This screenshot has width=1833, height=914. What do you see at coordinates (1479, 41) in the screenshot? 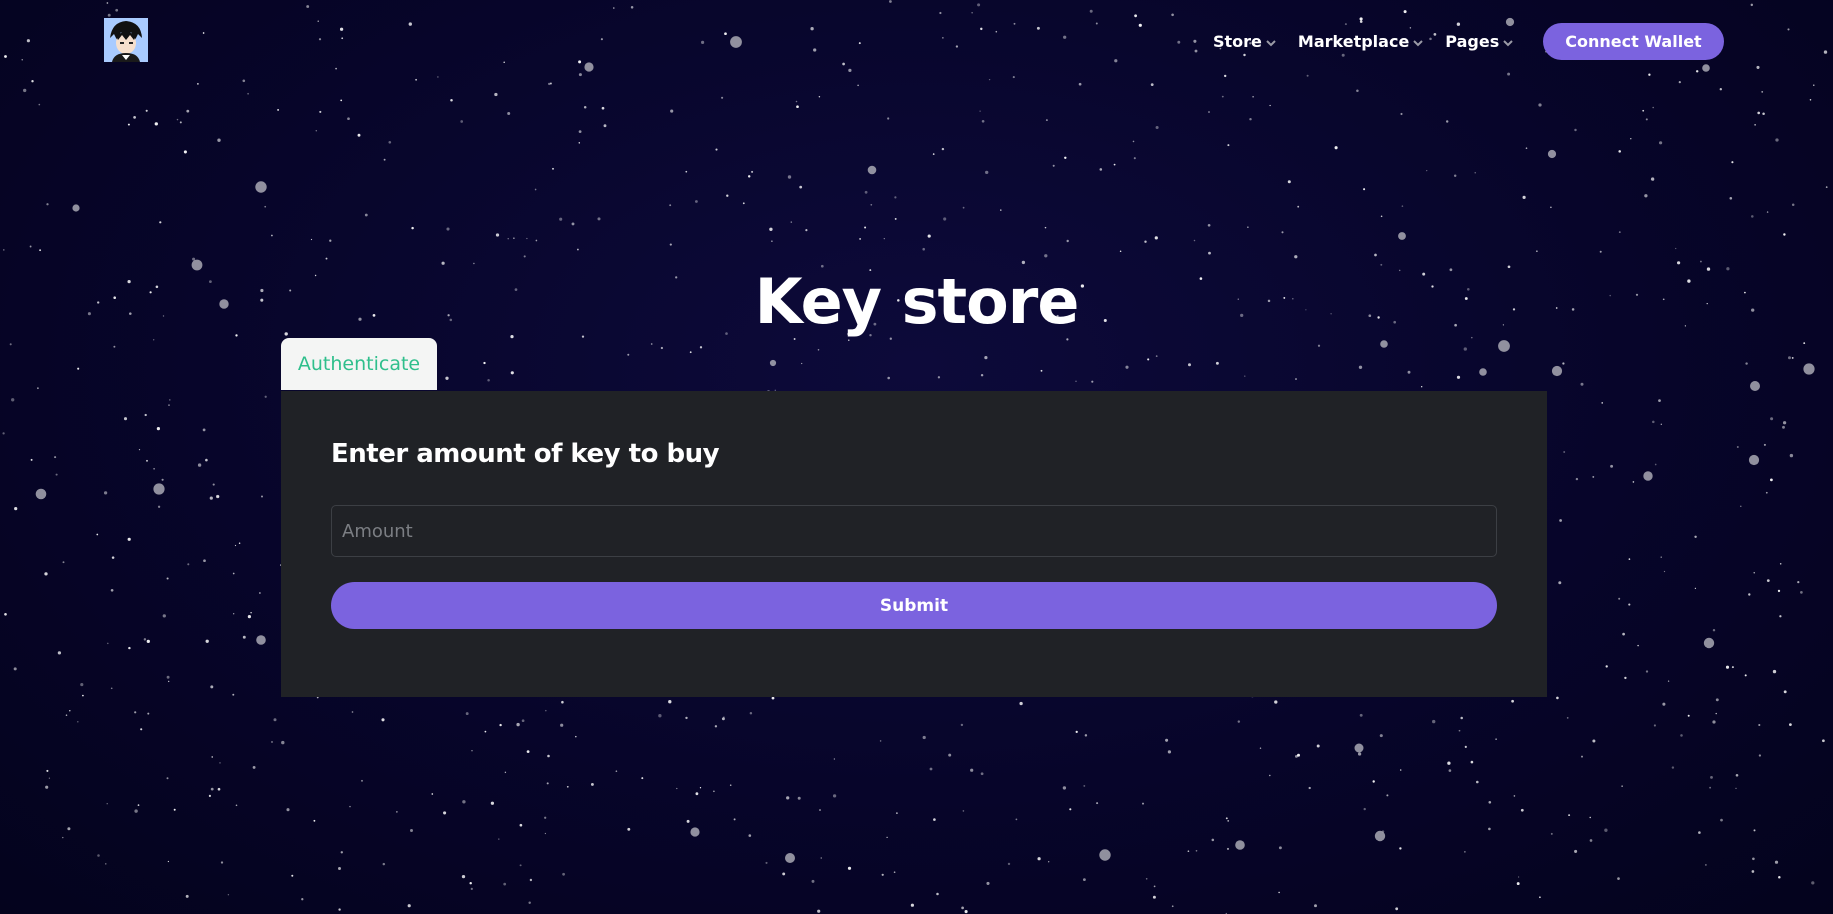
I see `nav-pages: Pages` at bounding box center [1479, 41].